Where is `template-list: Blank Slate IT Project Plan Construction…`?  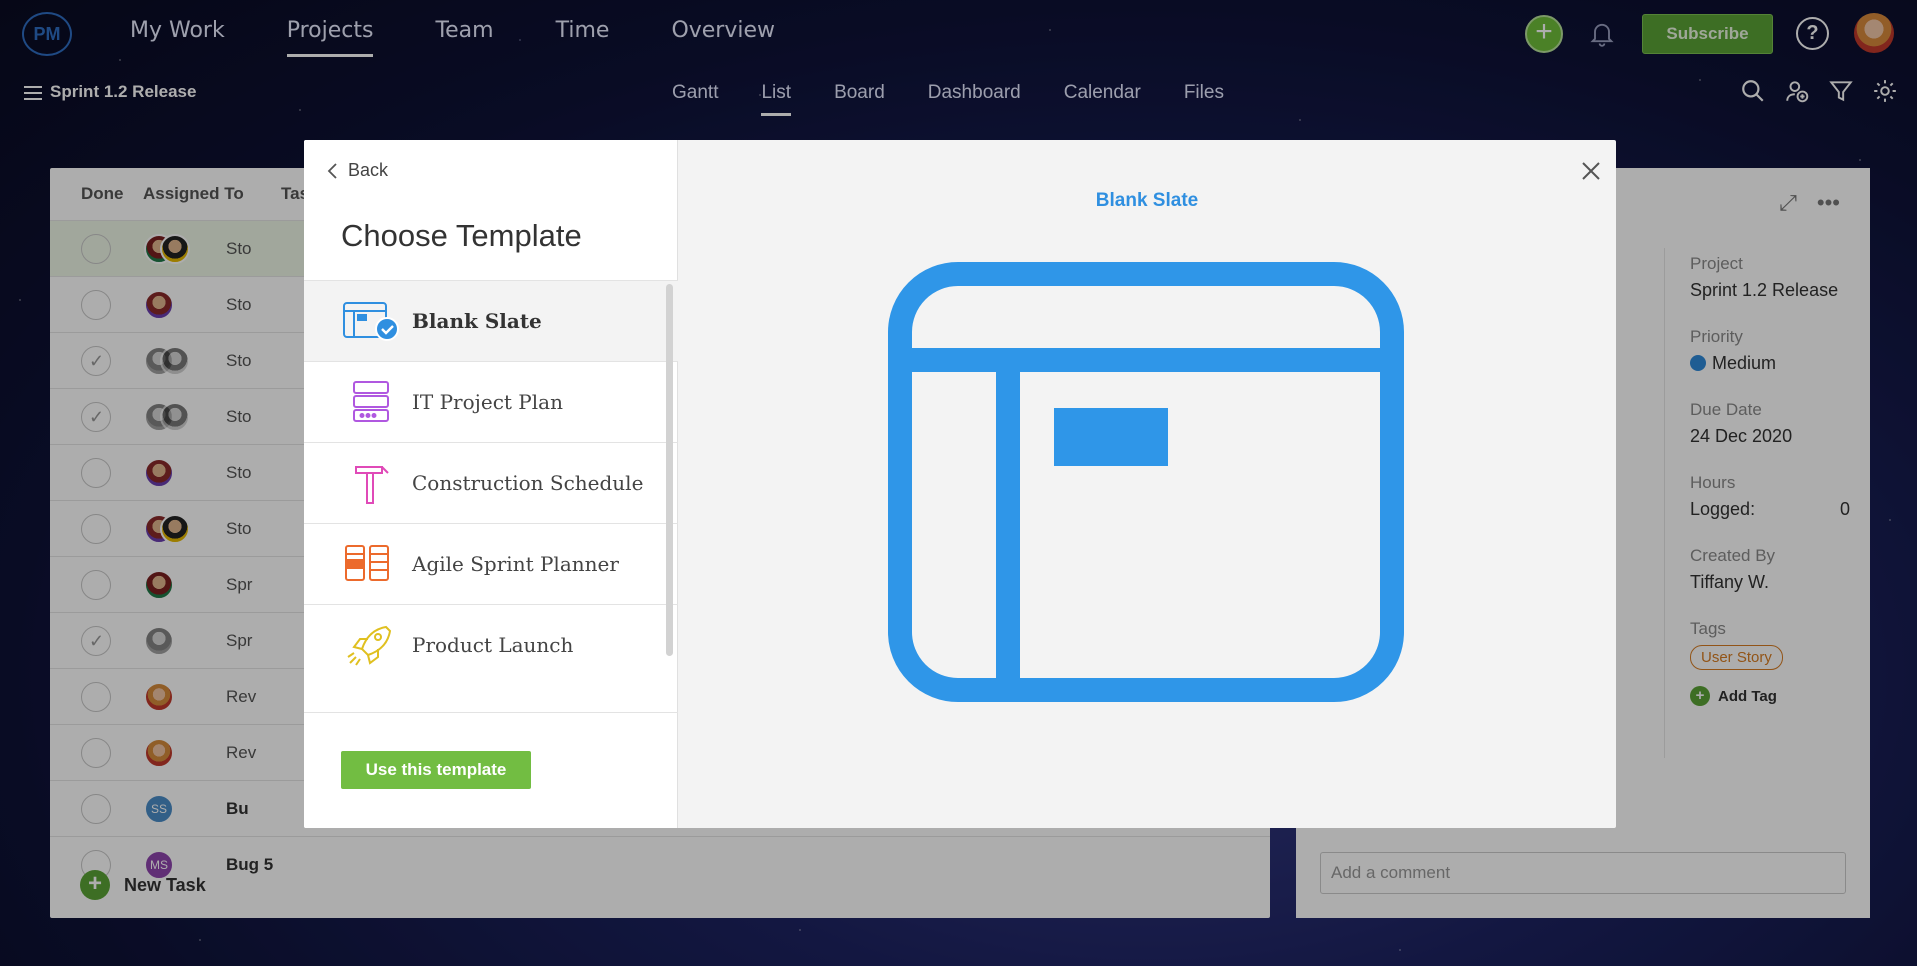
template-list: Blank Slate IT Project Plan Construction… is located at coordinates (491, 480).